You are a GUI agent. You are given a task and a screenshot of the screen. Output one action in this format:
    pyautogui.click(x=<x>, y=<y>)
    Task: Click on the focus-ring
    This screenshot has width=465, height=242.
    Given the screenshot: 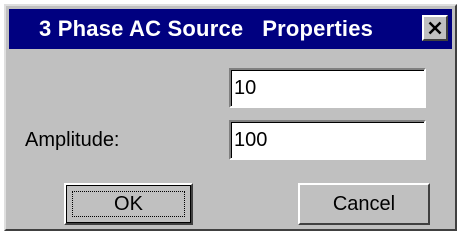 What is the action you would take?
    pyautogui.click(x=128, y=204)
    